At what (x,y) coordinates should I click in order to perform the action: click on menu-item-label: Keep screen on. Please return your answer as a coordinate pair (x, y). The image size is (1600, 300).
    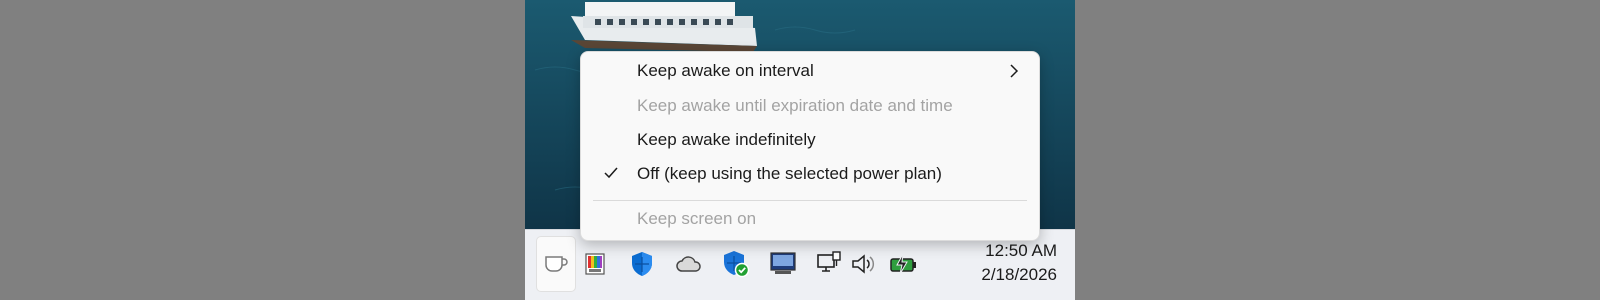
    Looking at the image, I should click on (697, 218).